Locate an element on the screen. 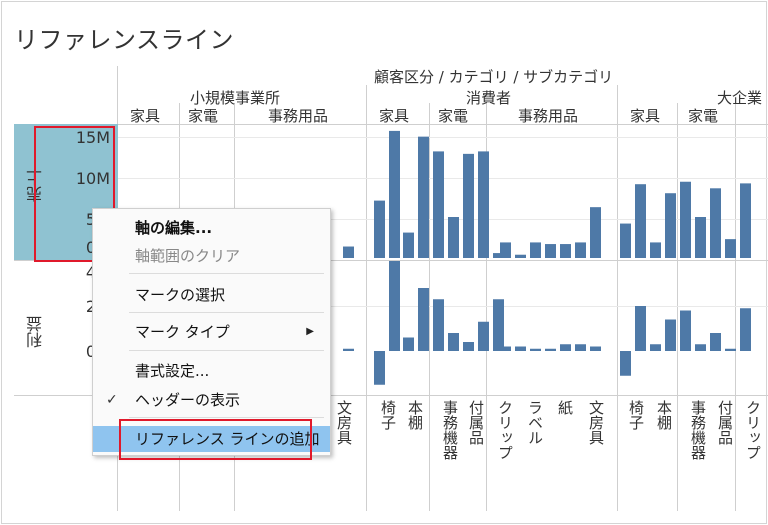 Image resolution: width=768 pixels, height=525 pixels. menu-item-label: 軸範囲のクリア is located at coordinates (188, 256).